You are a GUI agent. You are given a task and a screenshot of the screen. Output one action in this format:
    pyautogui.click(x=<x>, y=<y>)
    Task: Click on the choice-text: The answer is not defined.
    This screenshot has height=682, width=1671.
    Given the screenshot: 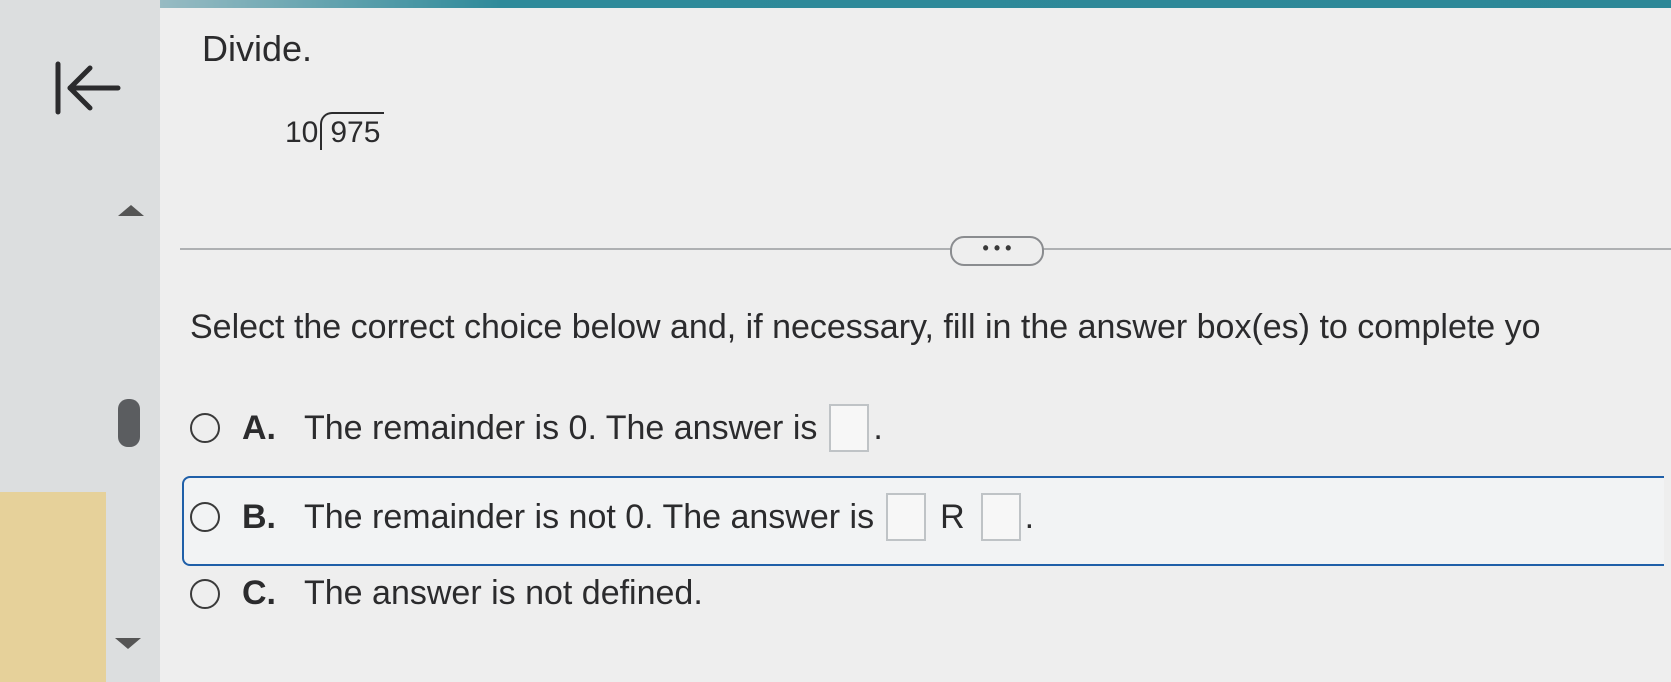 What is the action you would take?
    pyautogui.click(x=503, y=593)
    